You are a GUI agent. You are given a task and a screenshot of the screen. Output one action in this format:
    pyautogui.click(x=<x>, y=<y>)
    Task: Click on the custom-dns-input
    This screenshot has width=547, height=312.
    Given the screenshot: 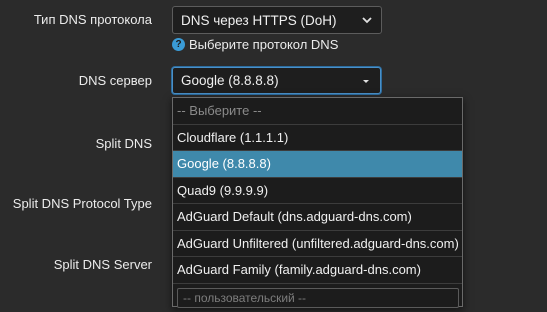 What is the action you would take?
    pyautogui.click(x=318, y=297)
    